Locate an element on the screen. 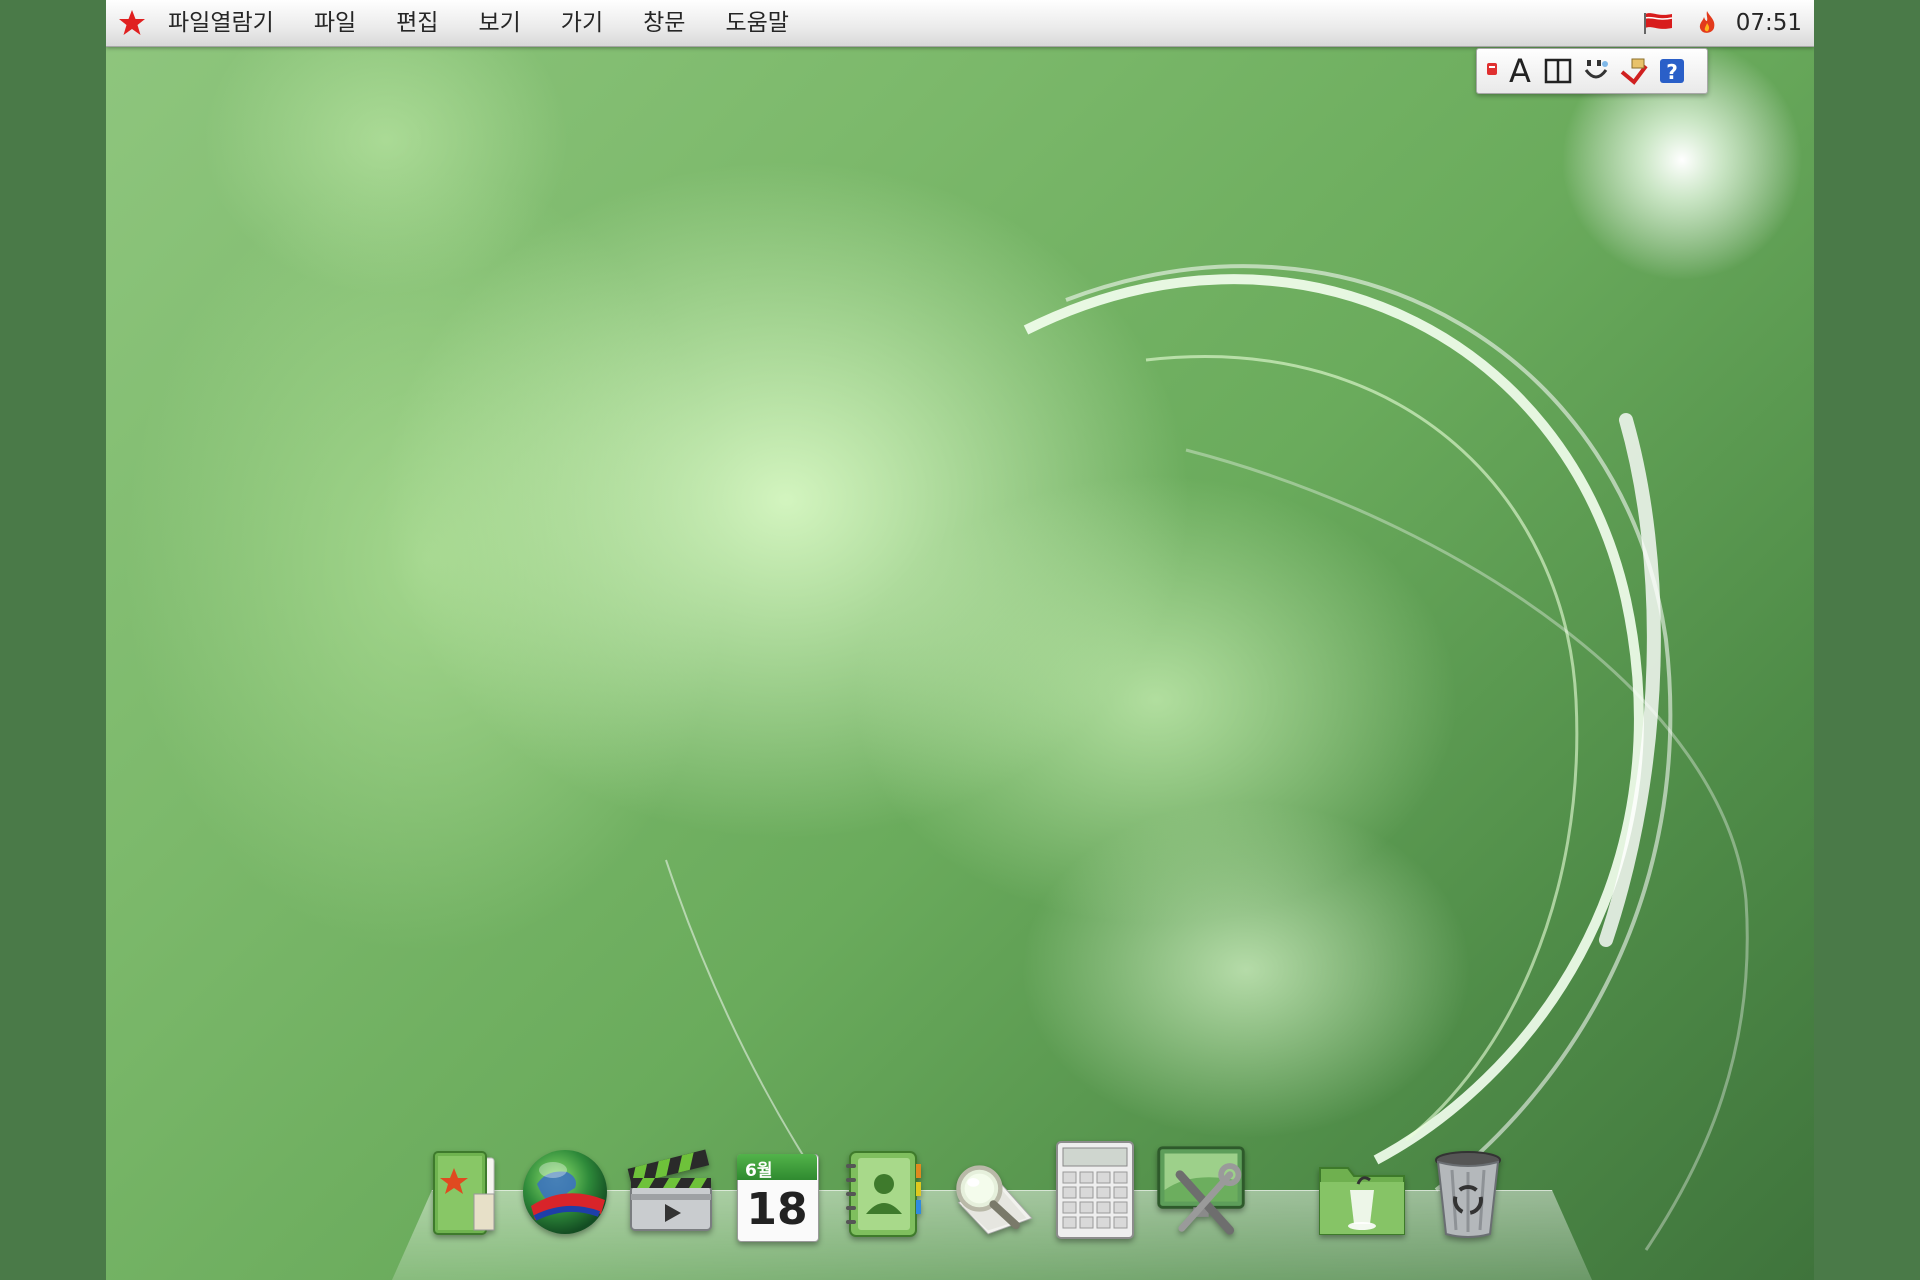 This screenshot has width=1920, height=1280. flame-icon is located at coordinates (1707, 23).